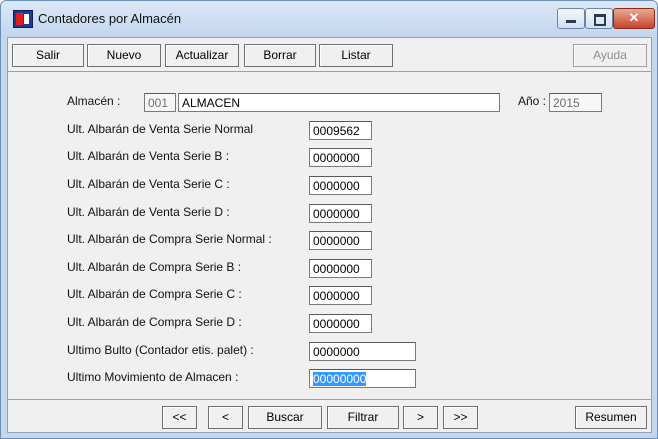  What do you see at coordinates (148, 184) in the screenshot?
I see `row-label: Ult. Albarán de Venta Serie C :` at bounding box center [148, 184].